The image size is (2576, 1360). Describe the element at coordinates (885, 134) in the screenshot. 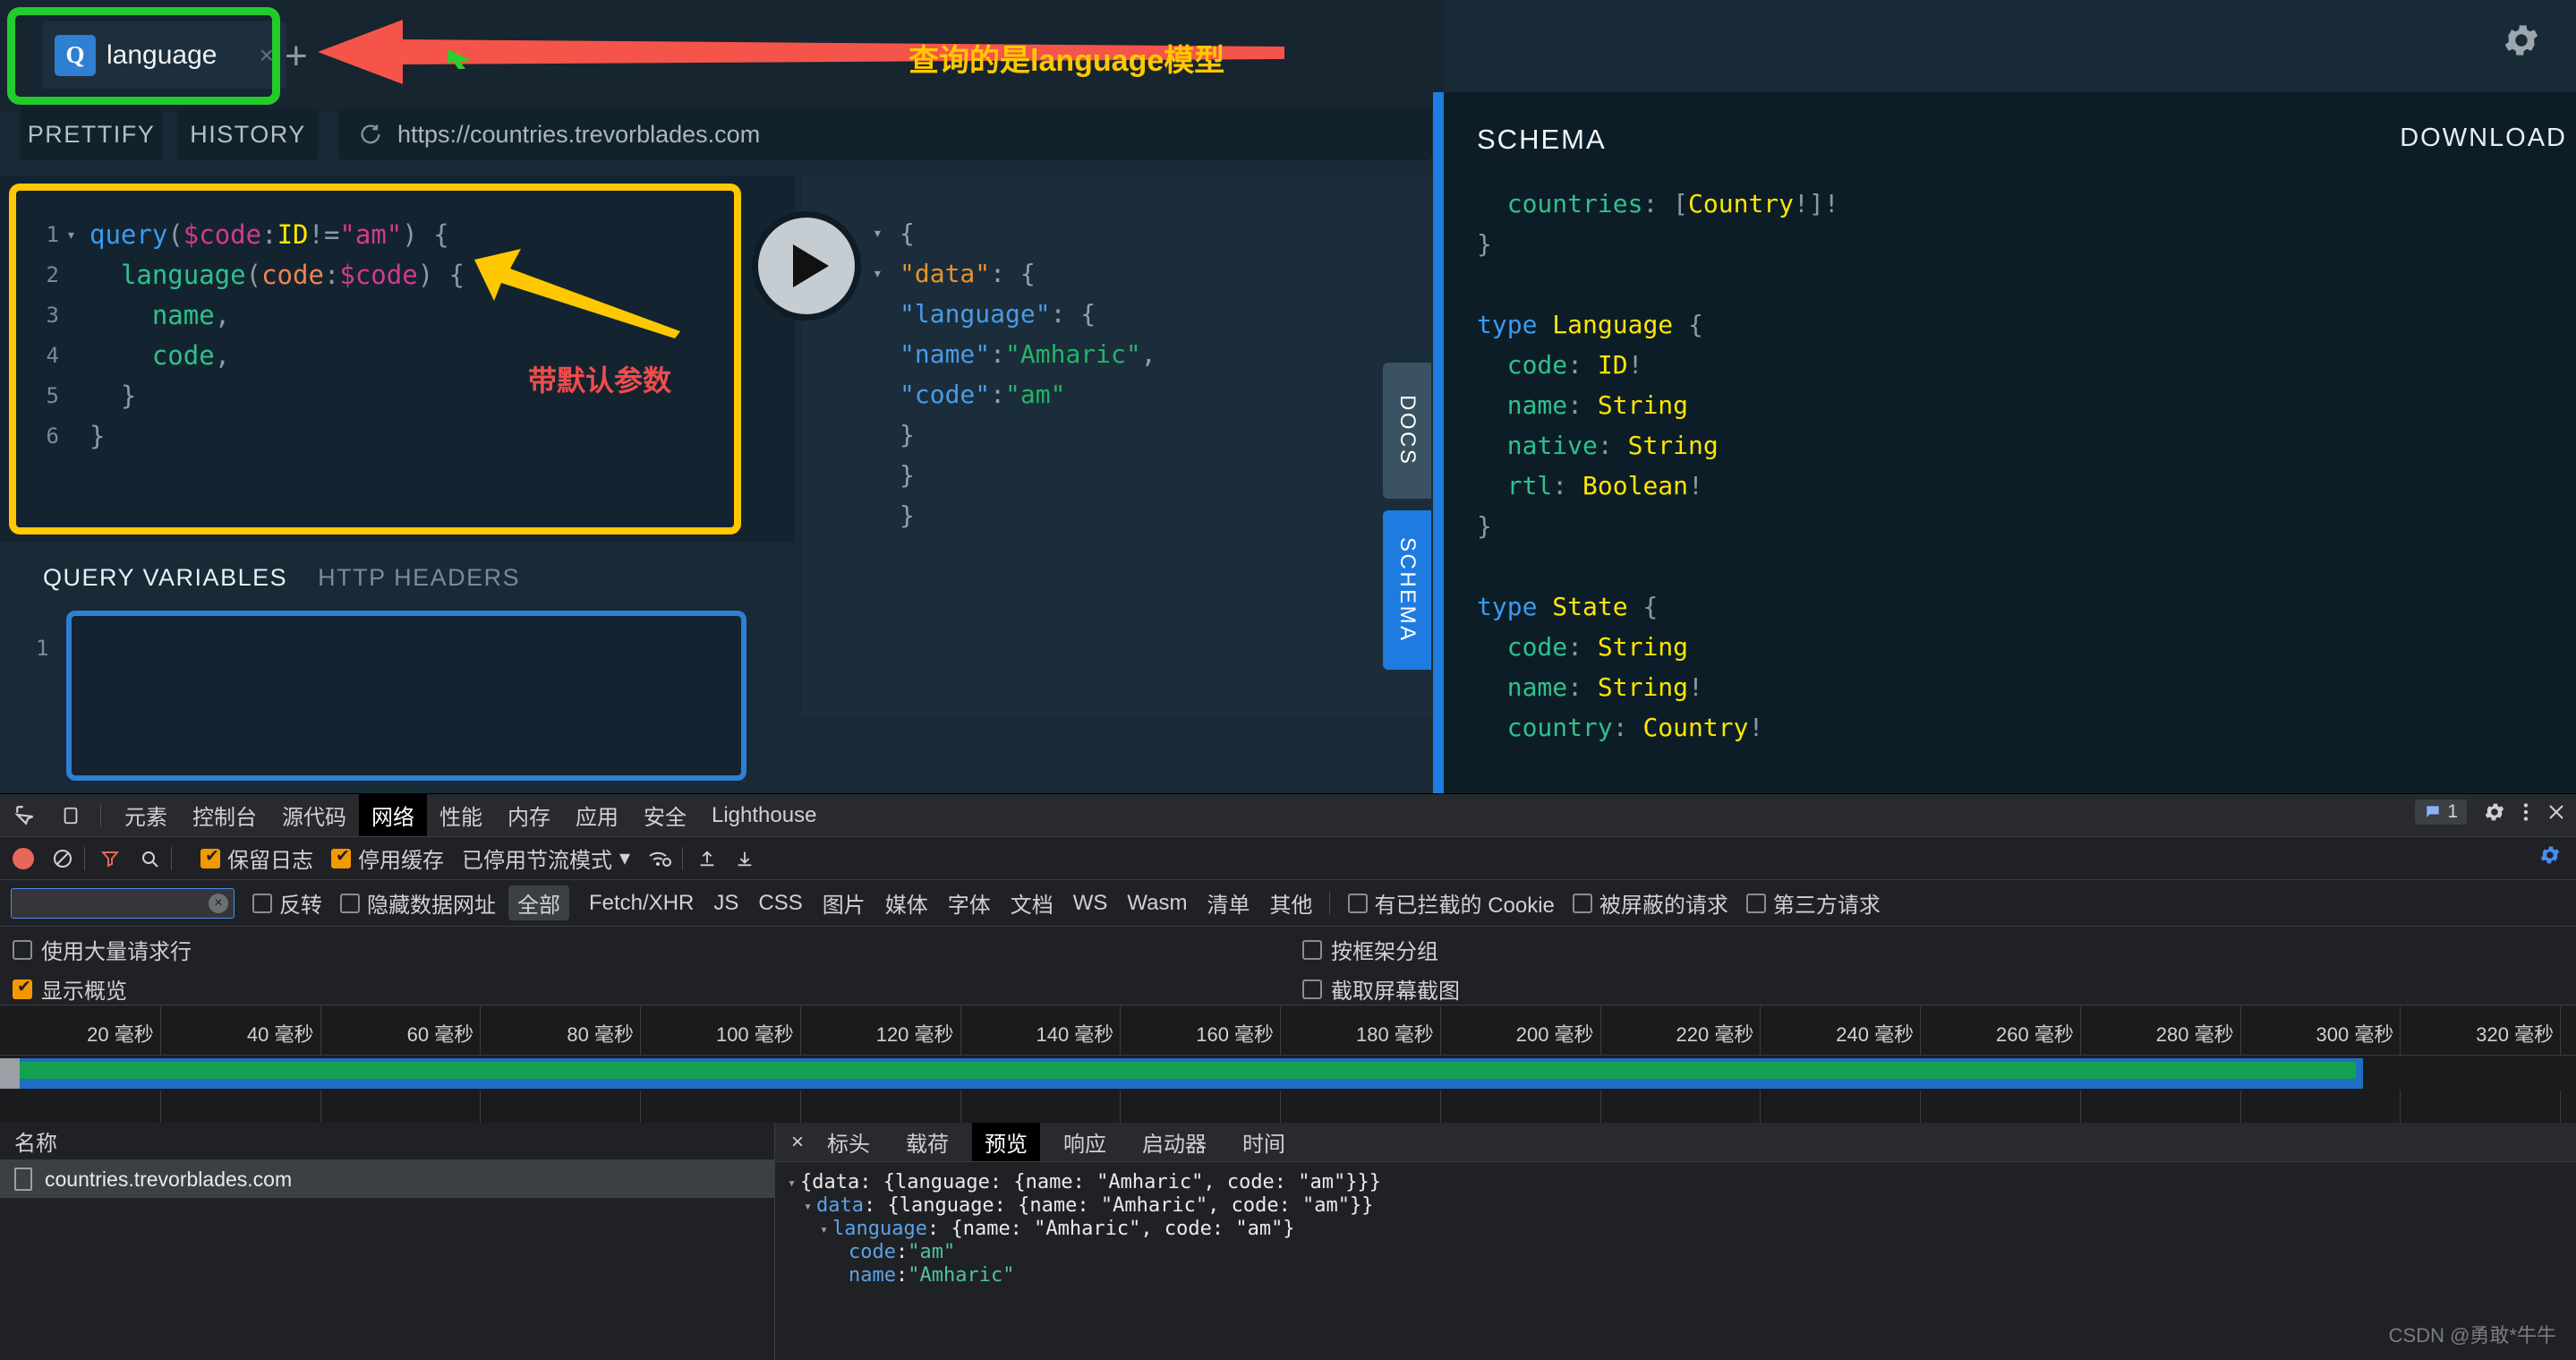

I see `endpoint-url-bar: https://countries.trevorblades.com` at that location.